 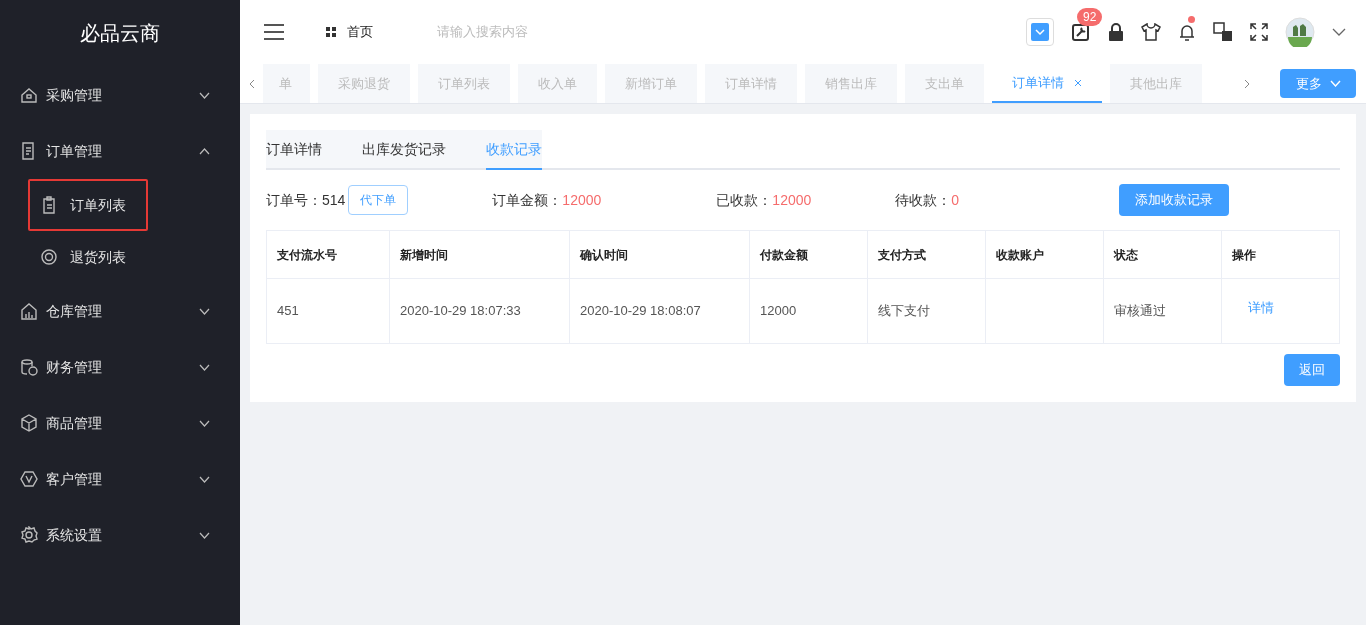 I want to click on sidebar-item: 采购管理, so click(x=120, y=95).